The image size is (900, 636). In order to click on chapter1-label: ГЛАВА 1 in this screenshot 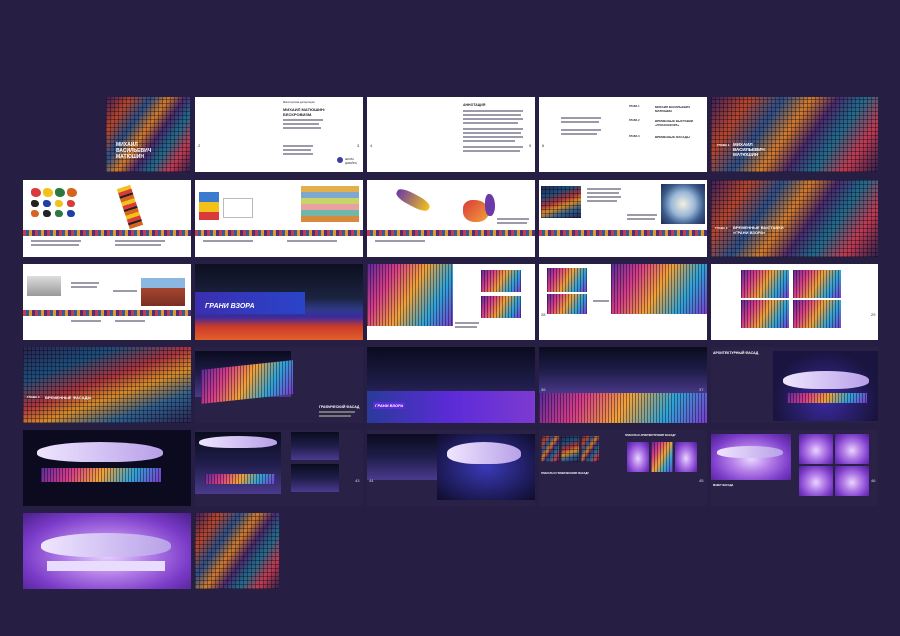, I will do `click(723, 145)`.